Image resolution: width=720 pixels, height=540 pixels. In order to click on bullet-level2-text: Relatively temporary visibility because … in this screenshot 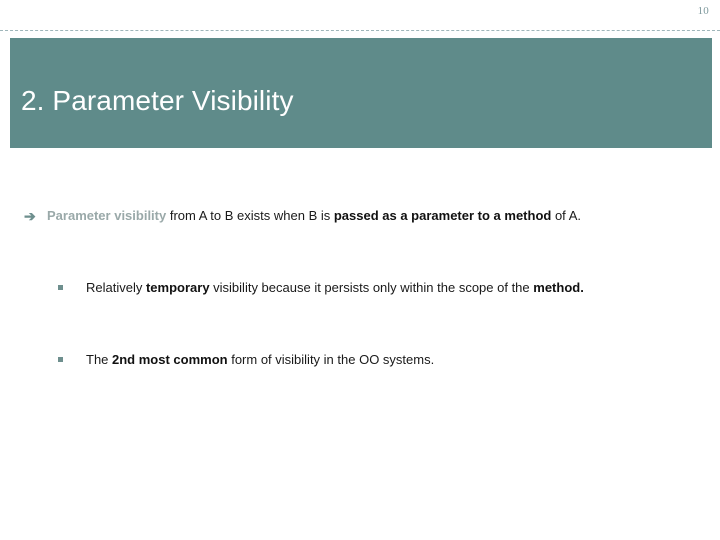, I will do `click(389, 288)`.